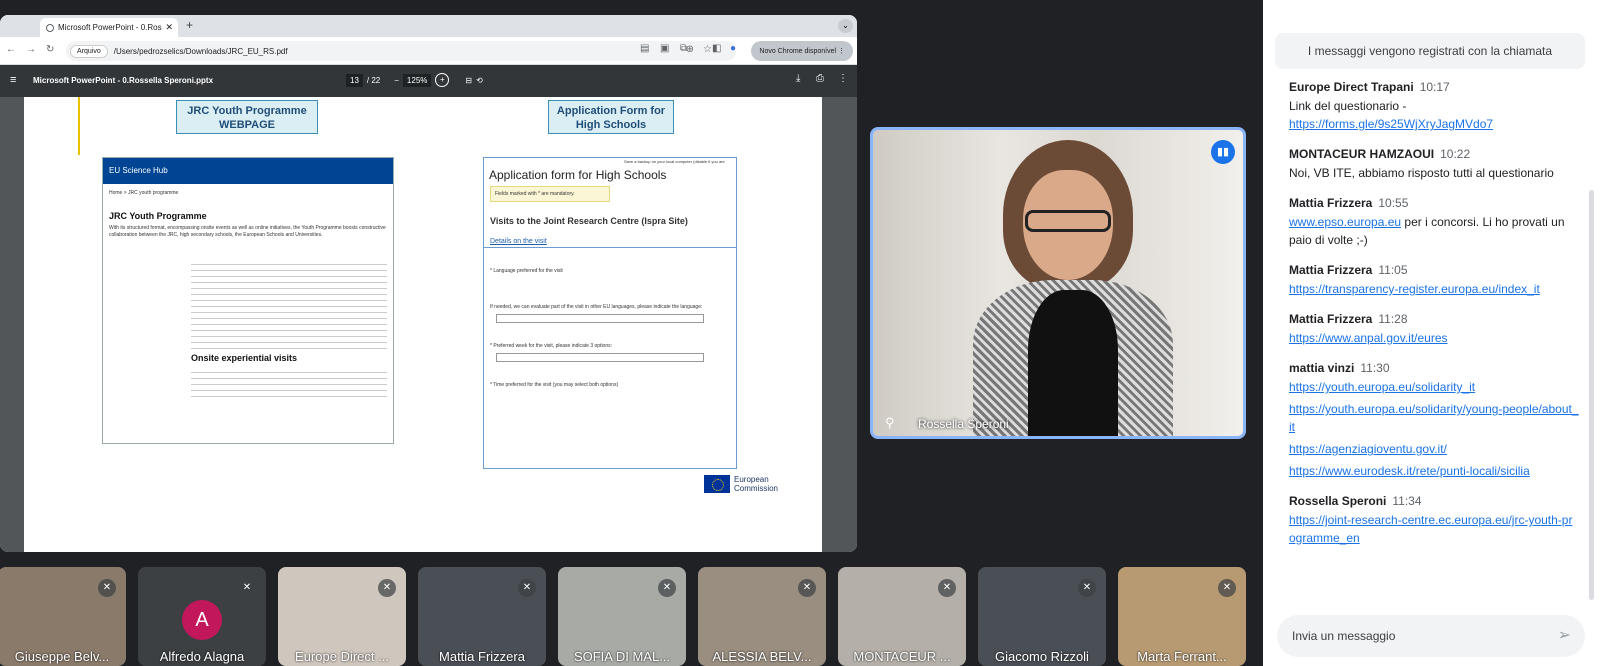 The height and width of the screenshot is (666, 1600). Describe the element at coordinates (610, 247) in the screenshot. I see `form-divider` at that location.